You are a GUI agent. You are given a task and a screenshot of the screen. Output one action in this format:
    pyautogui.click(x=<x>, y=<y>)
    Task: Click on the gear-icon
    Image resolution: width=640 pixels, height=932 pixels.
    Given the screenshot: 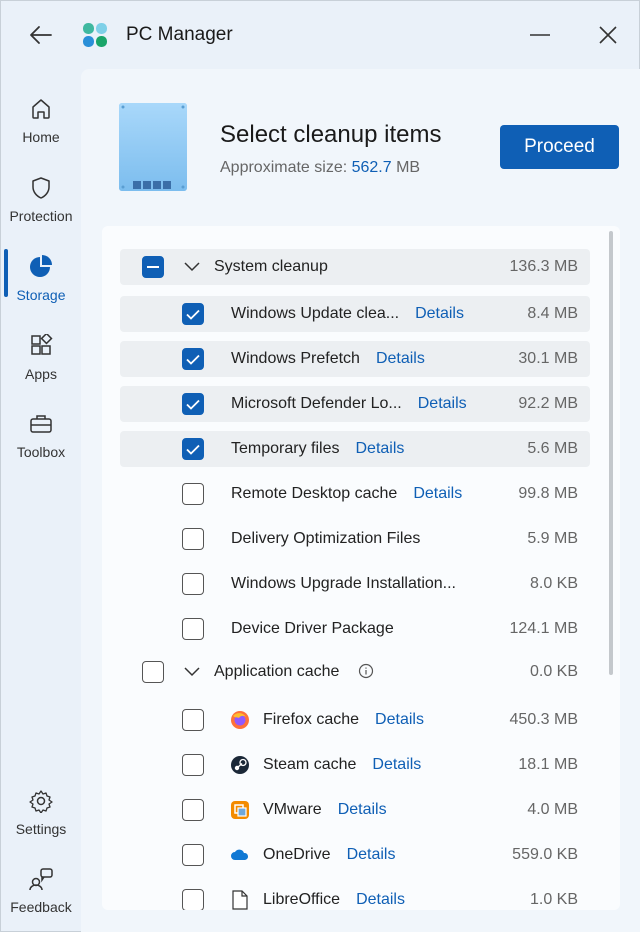 What is the action you would take?
    pyautogui.click(x=41, y=801)
    